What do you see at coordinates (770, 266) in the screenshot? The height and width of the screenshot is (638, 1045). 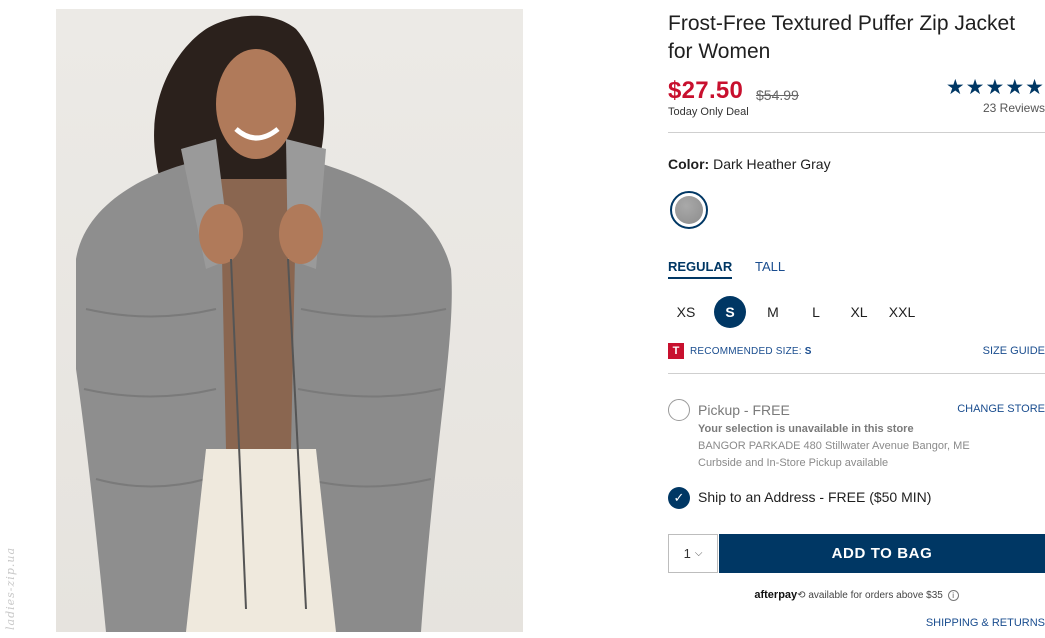 I see `tab-tall: TALL` at bounding box center [770, 266].